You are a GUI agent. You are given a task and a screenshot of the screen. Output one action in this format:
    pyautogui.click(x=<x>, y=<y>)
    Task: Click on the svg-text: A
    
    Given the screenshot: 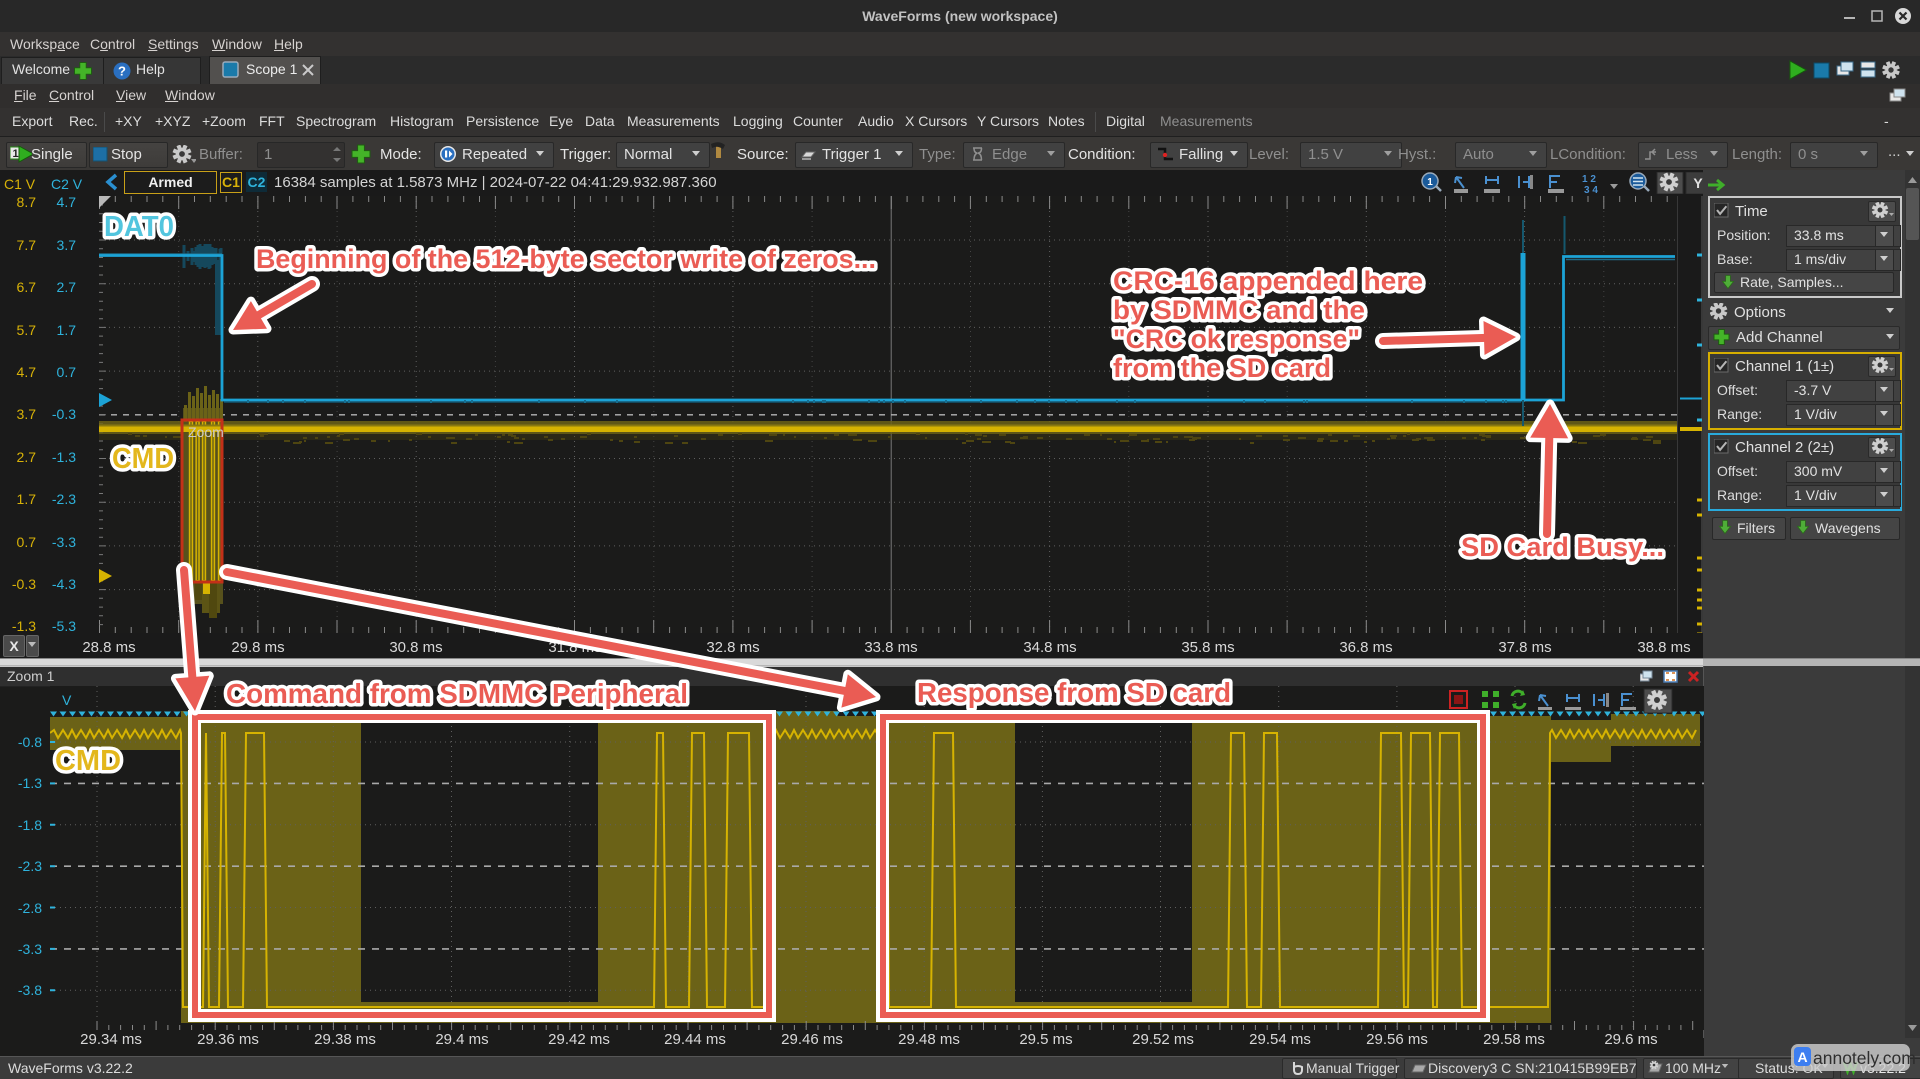 What is the action you would take?
    pyautogui.click(x=1802, y=1057)
    